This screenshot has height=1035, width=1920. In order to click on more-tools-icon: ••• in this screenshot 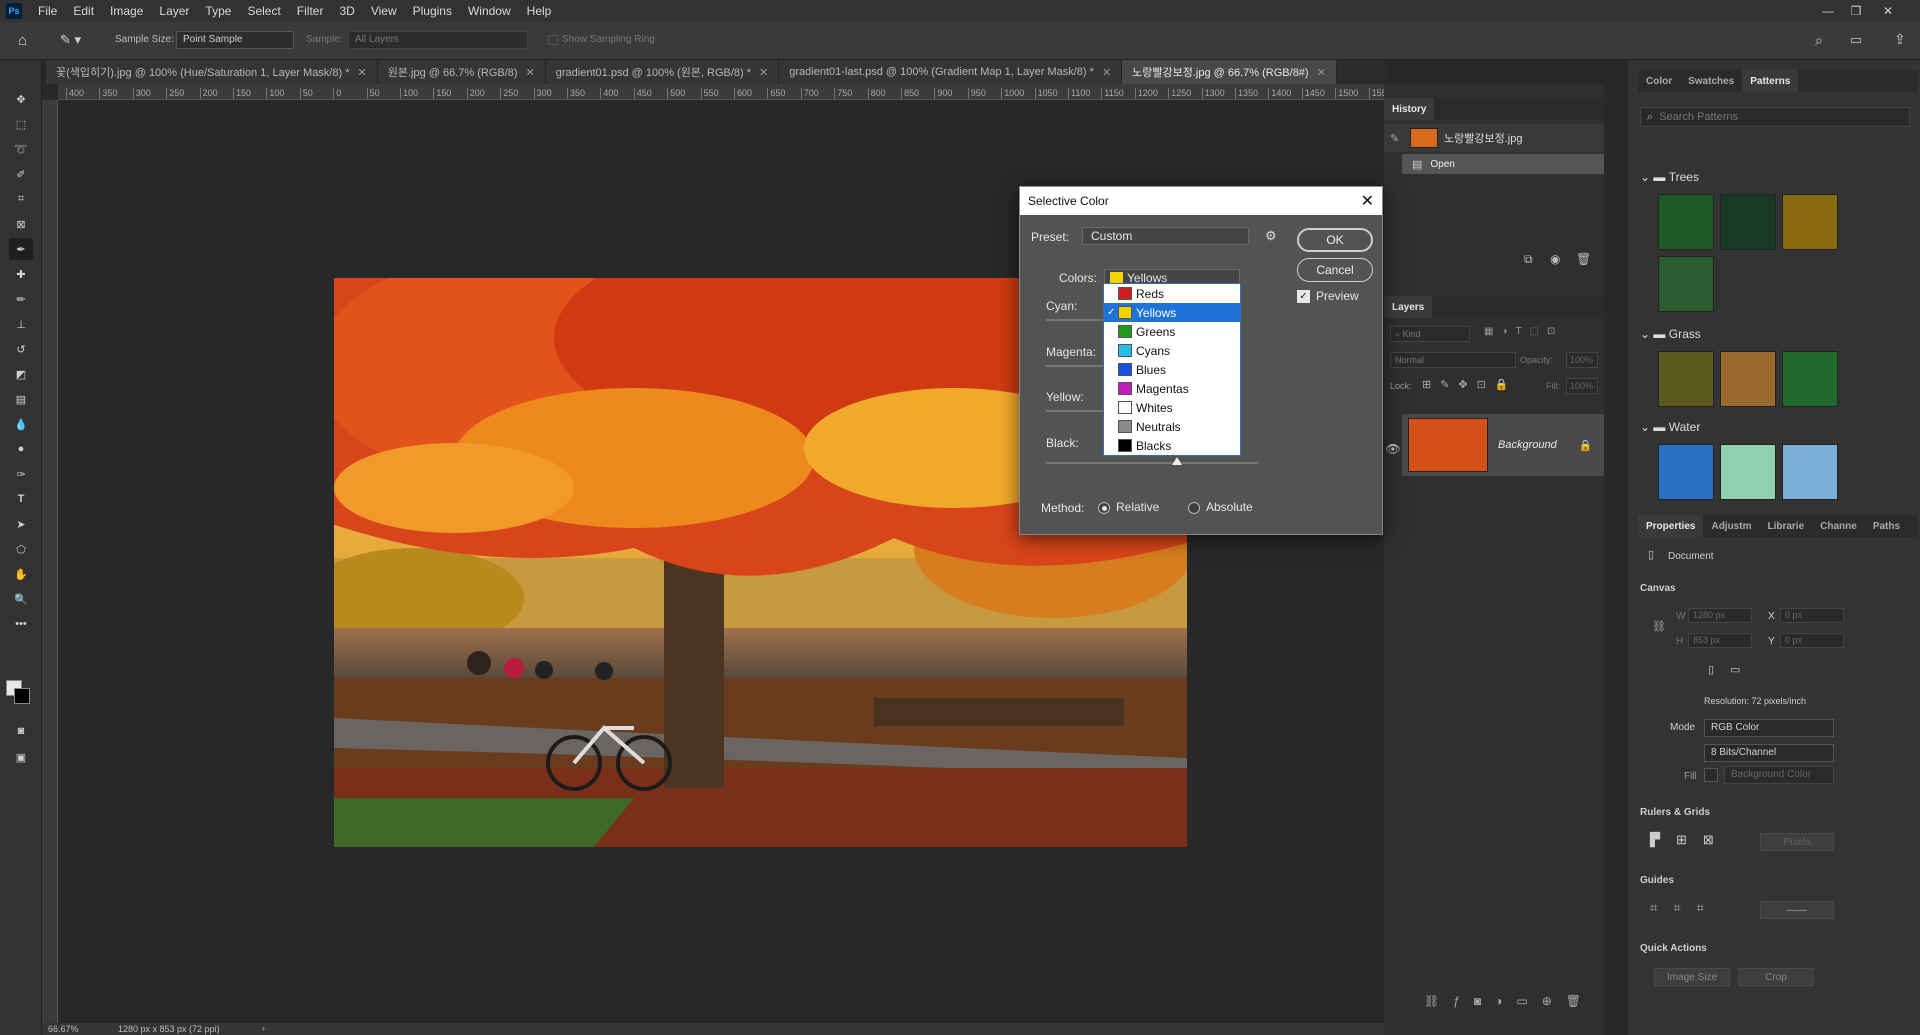, I will do `click(21, 624)`.